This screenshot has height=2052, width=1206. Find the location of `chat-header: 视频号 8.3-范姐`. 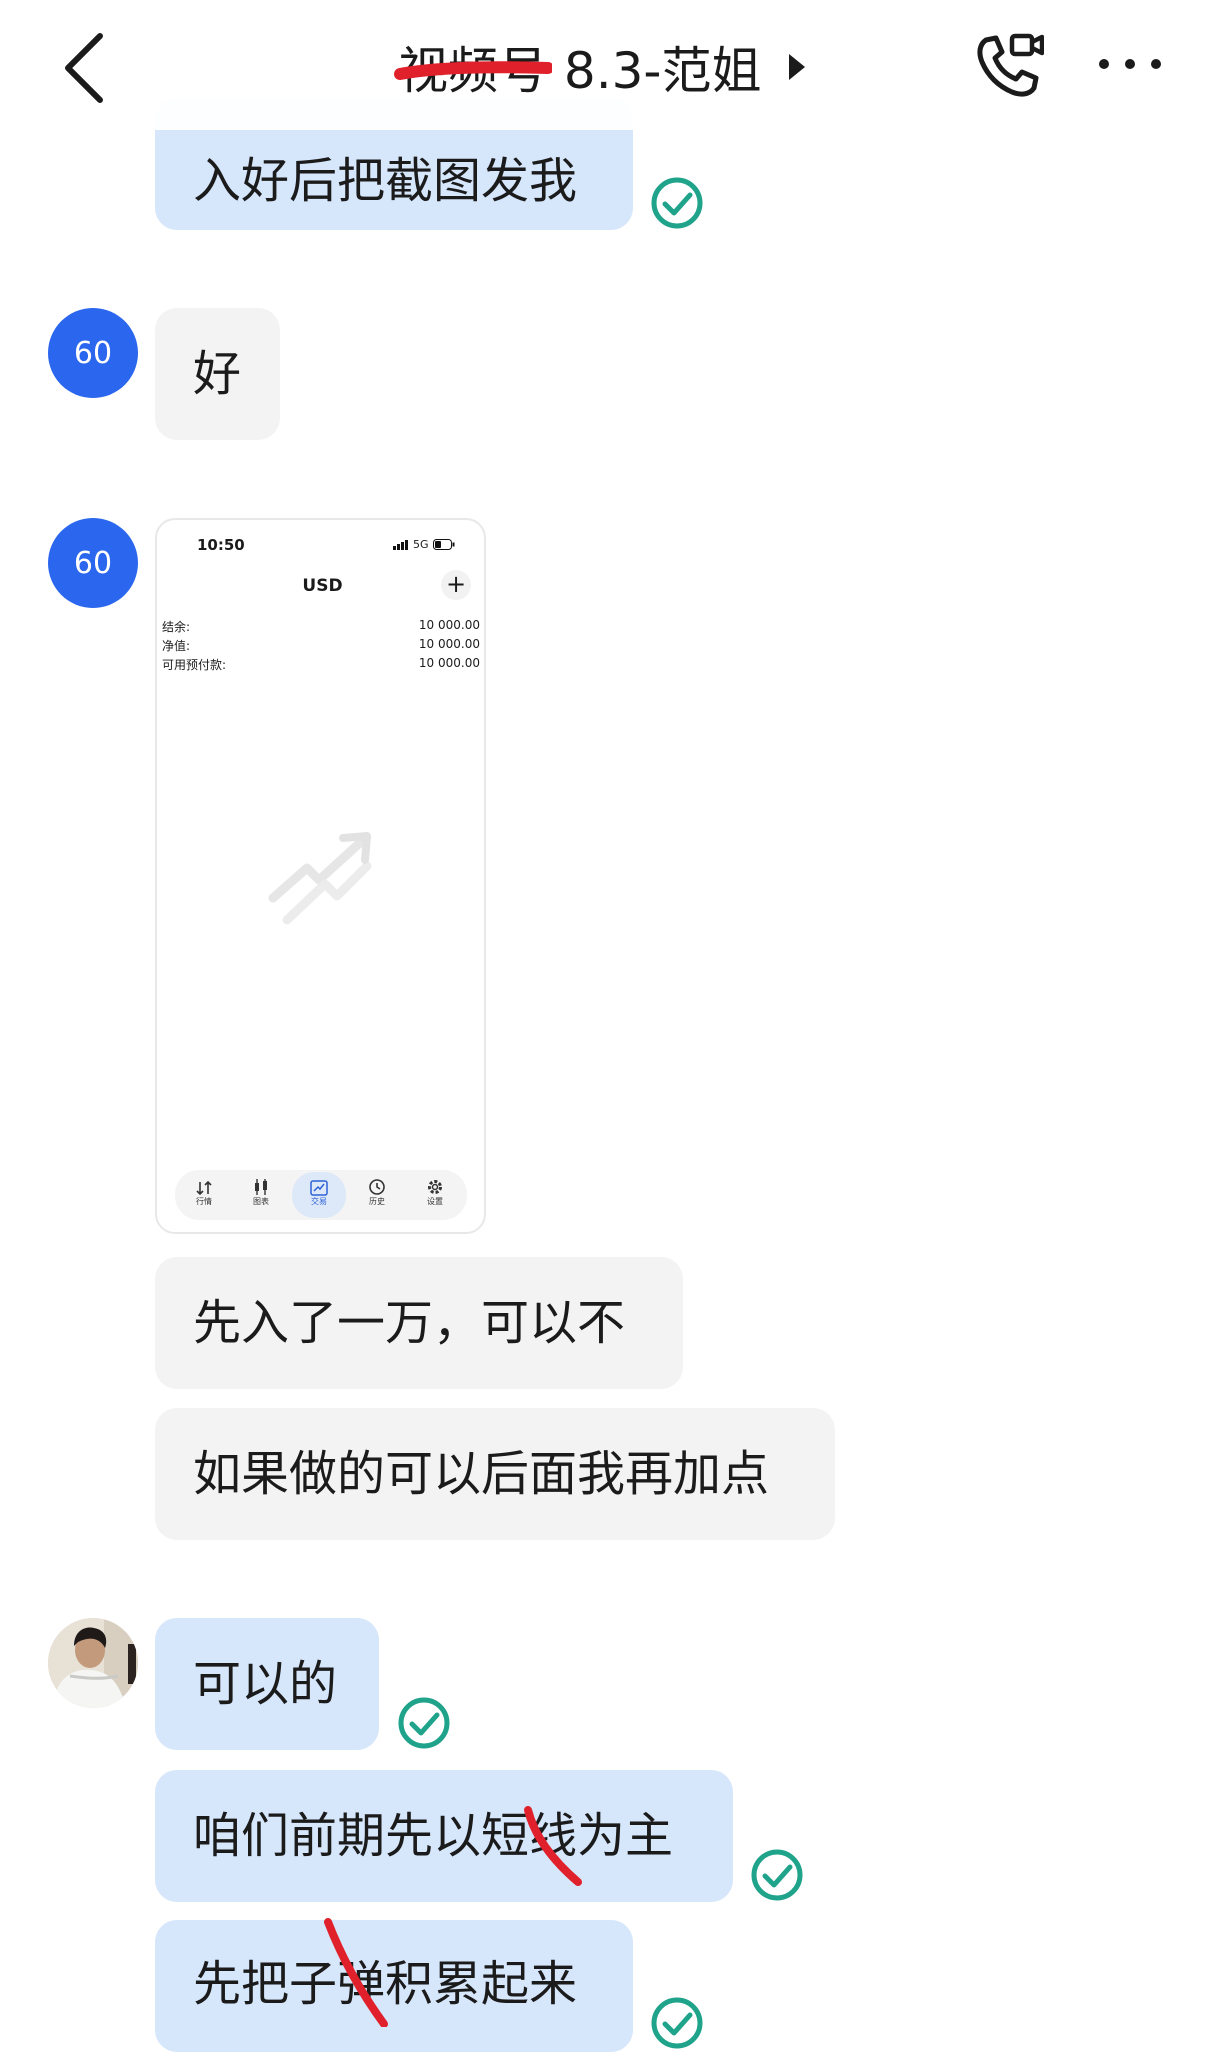

chat-header: 视频号 8.3-范姐 is located at coordinates (603, 65).